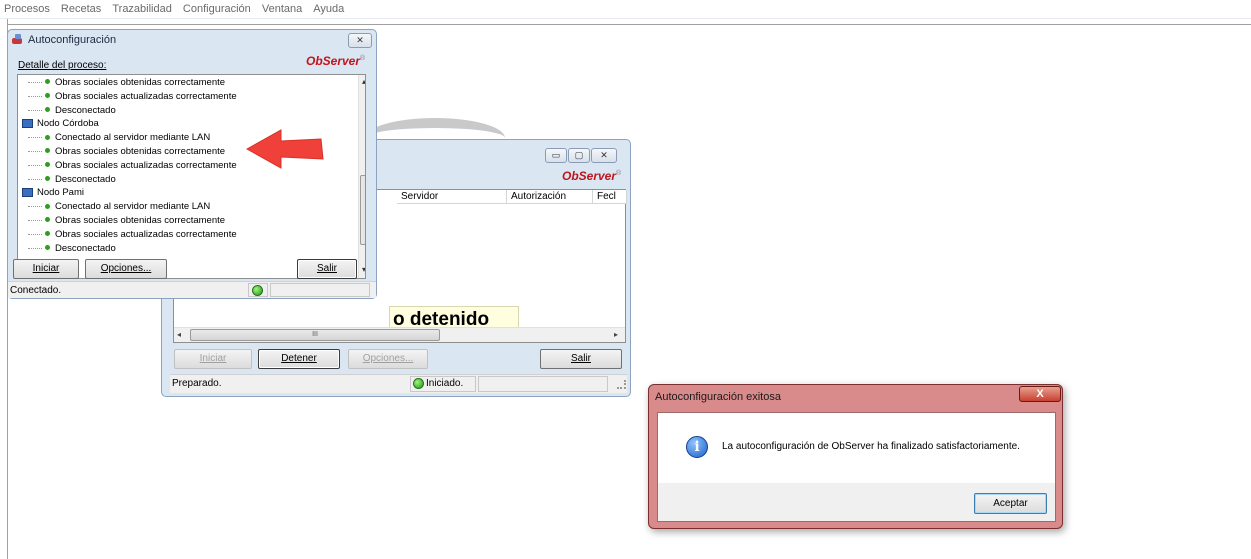 The height and width of the screenshot is (559, 1251). I want to click on observer-logo: ObServer®, so click(592, 176).